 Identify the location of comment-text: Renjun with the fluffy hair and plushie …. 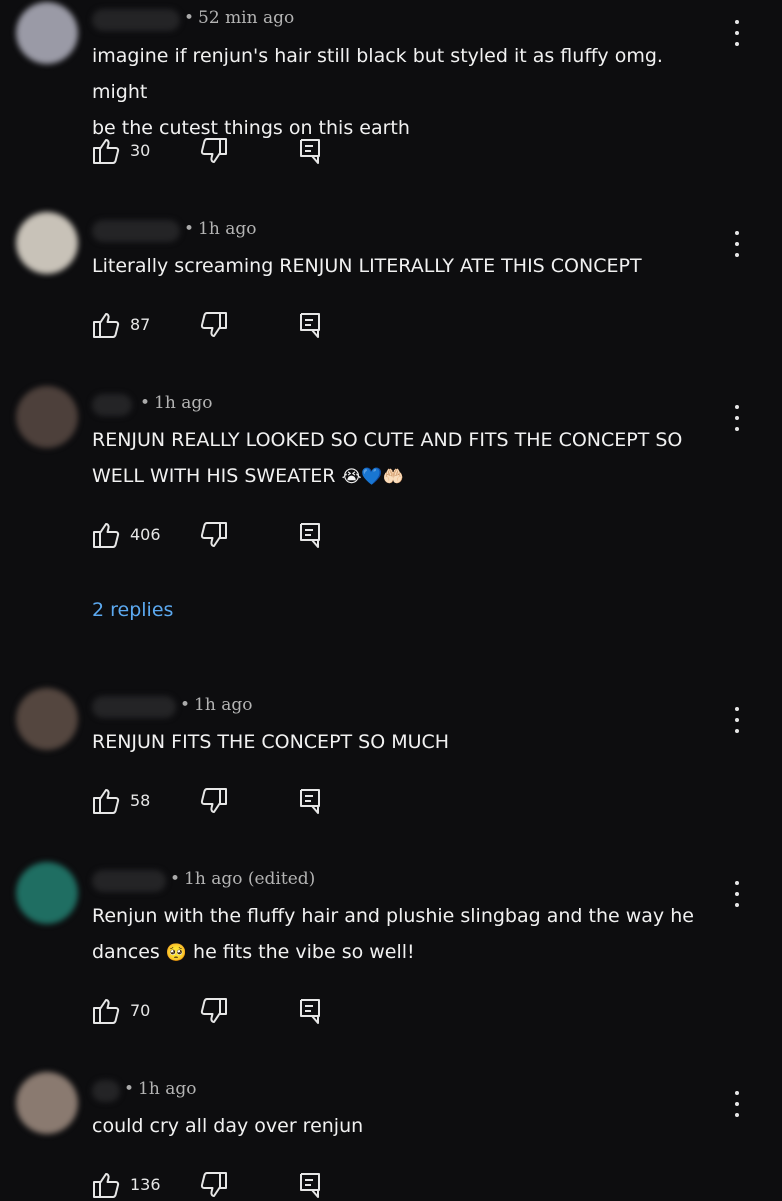
(393, 934).